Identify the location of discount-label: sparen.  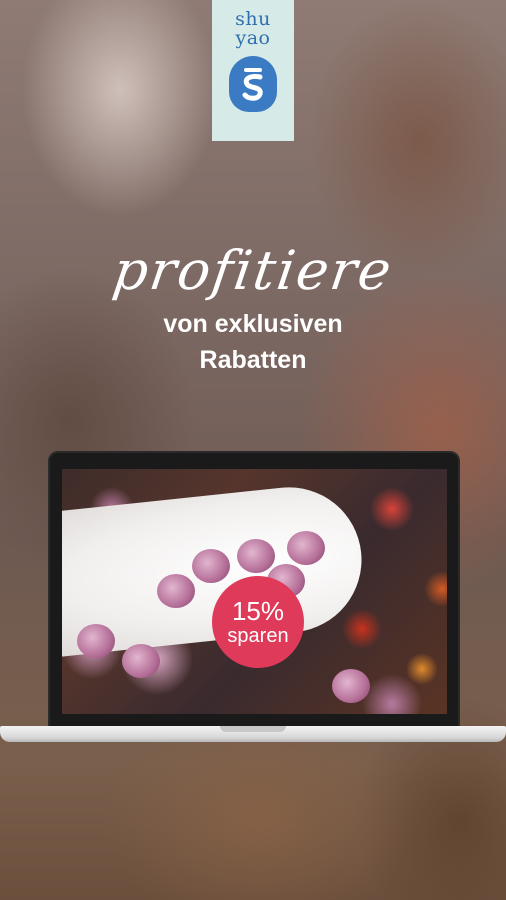
(258, 636).